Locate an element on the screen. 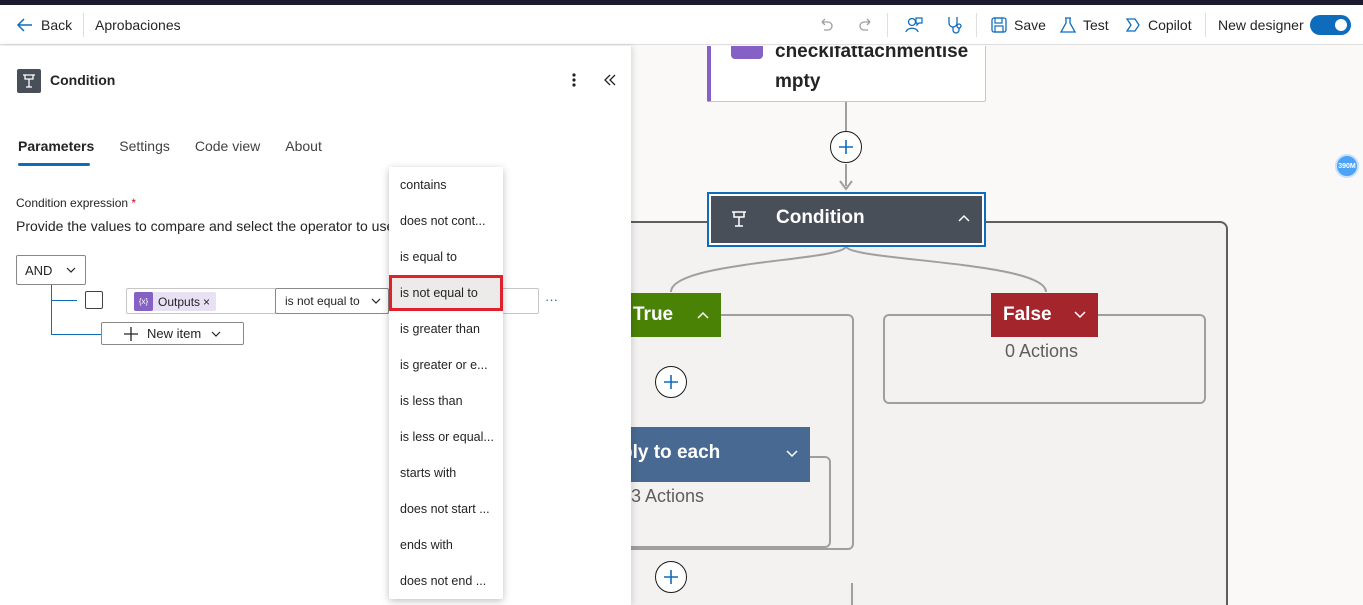 This screenshot has height=605, width=1363. save-button: Save is located at coordinates (1018, 25).